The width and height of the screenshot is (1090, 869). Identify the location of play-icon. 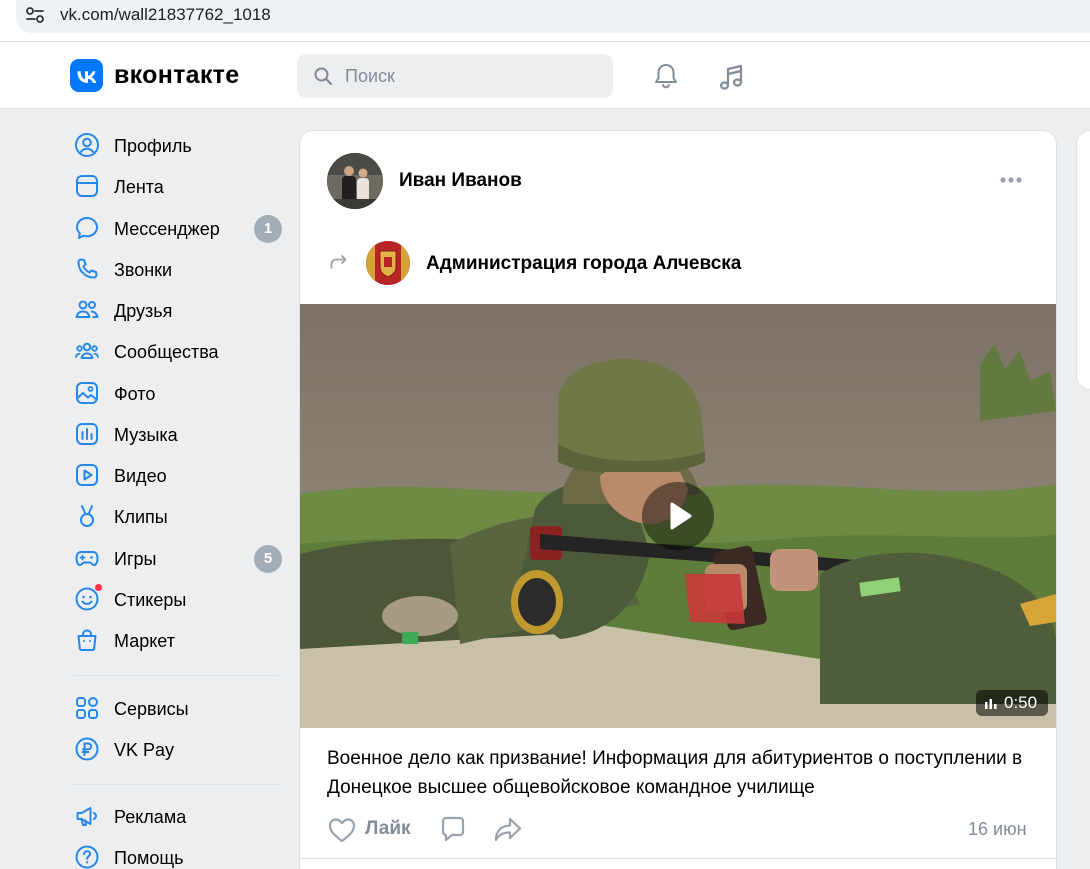
(681, 516).